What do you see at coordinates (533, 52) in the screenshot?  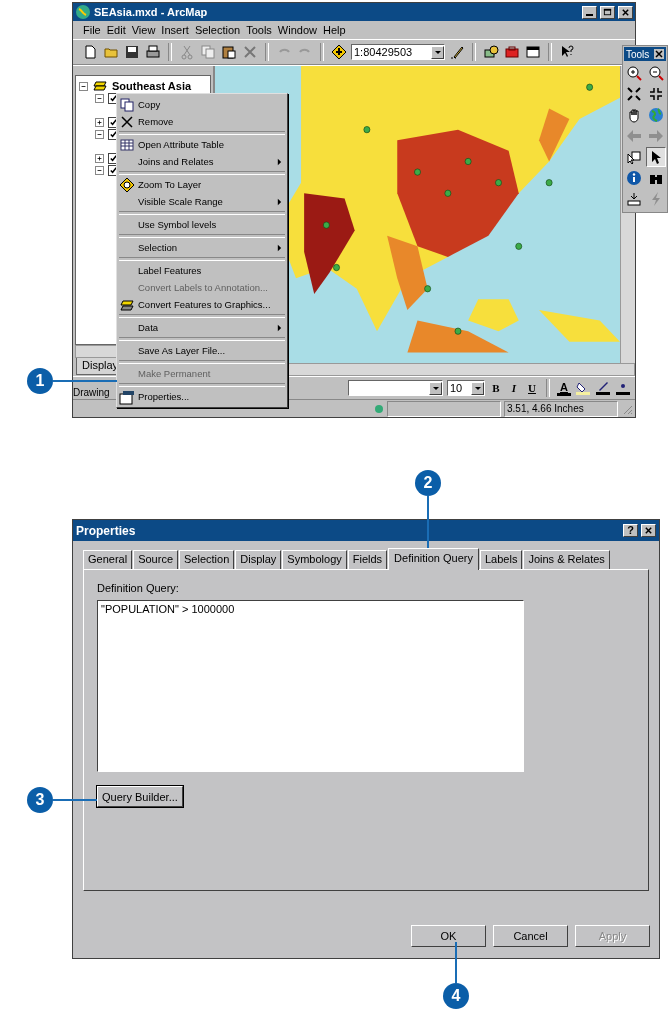 I see `window-icon` at bounding box center [533, 52].